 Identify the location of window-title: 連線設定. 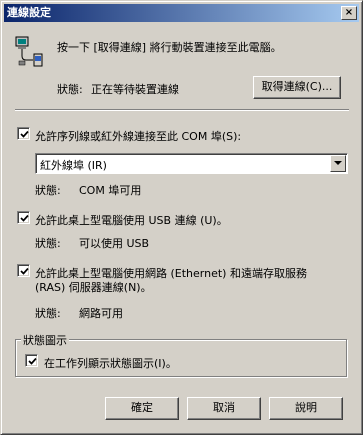
(29, 12).